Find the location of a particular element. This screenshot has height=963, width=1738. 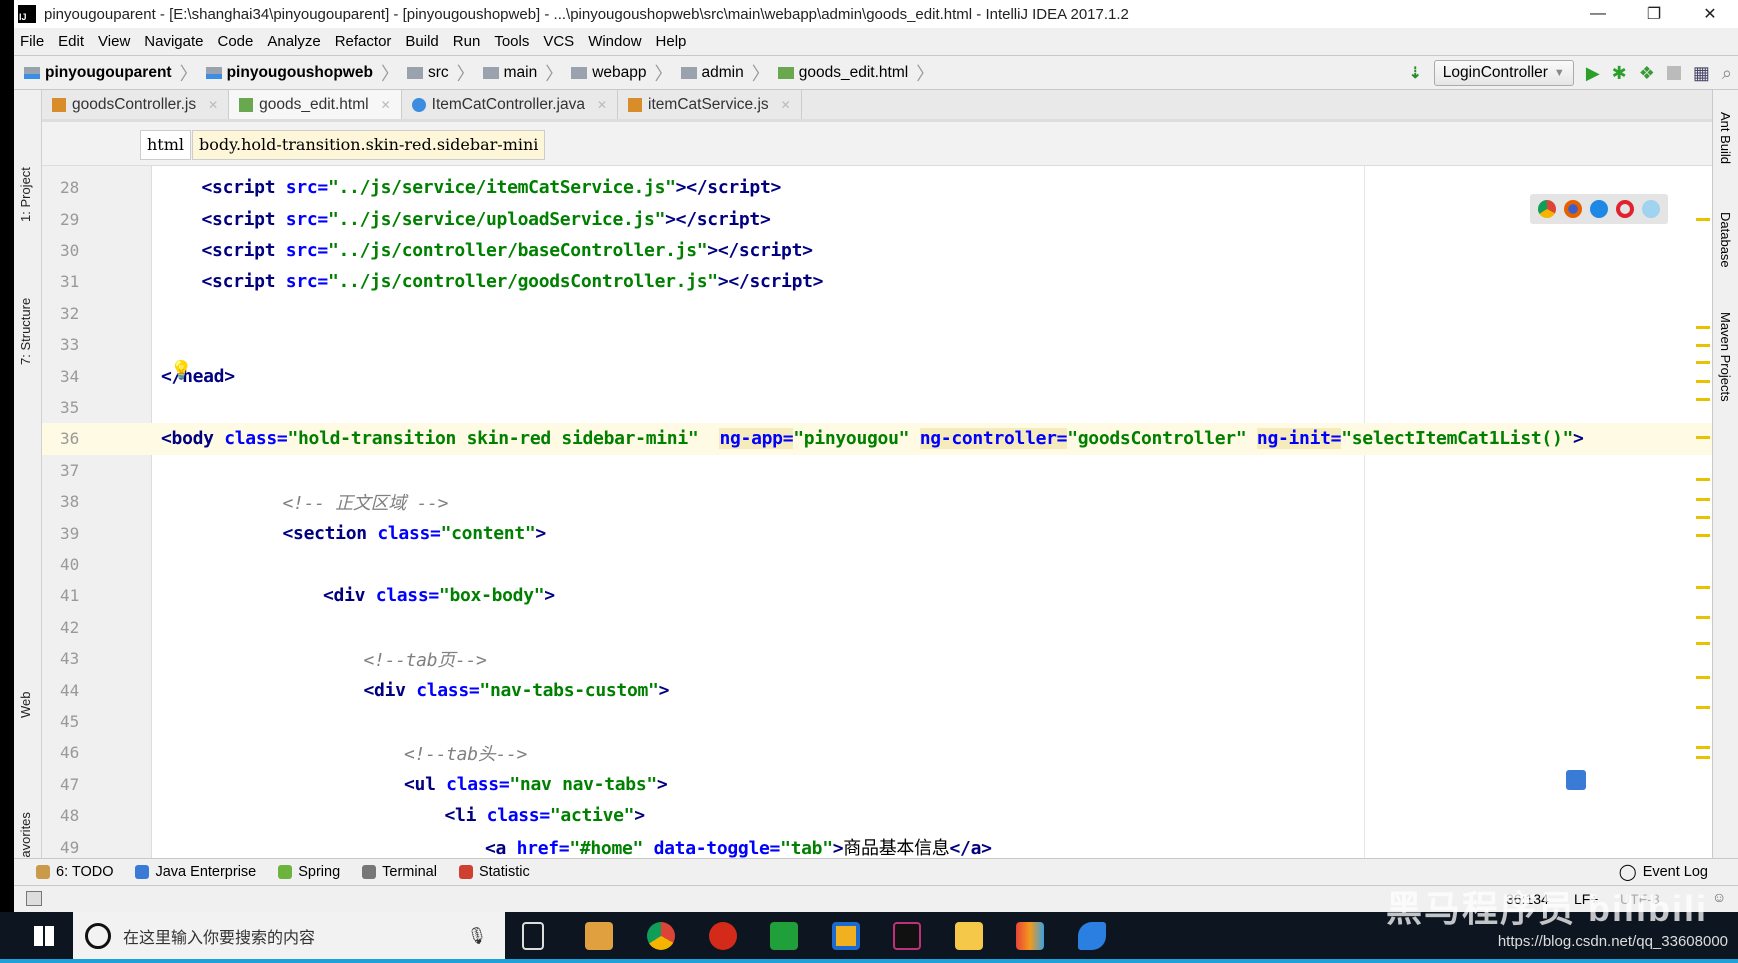

code-line: 34 </head> is located at coordinates (877, 375).